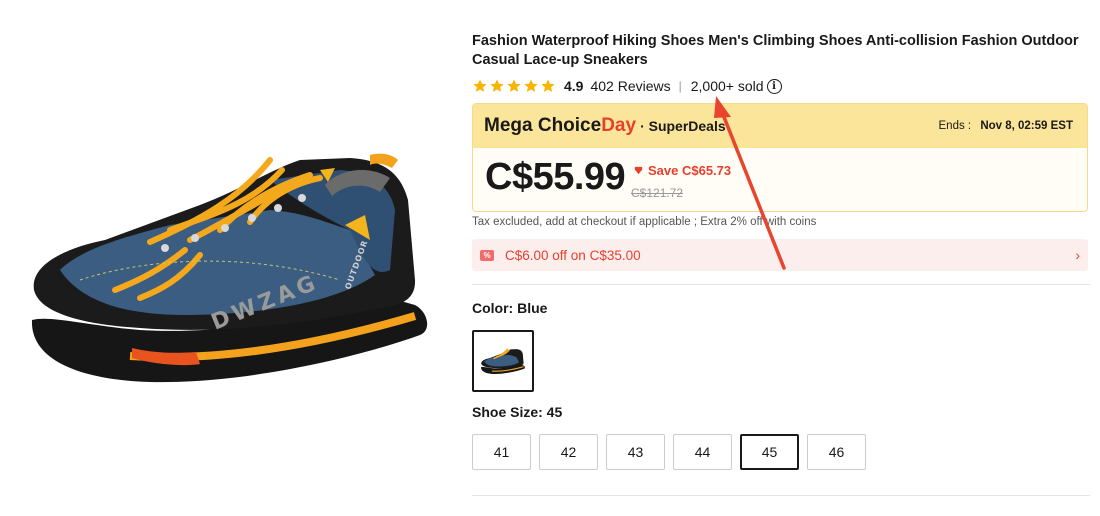 This screenshot has width=1100, height=516. What do you see at coordinates (657, 193) in the screenshot?
I see `original-price: C$121.72` at bounding box center [657, 193].